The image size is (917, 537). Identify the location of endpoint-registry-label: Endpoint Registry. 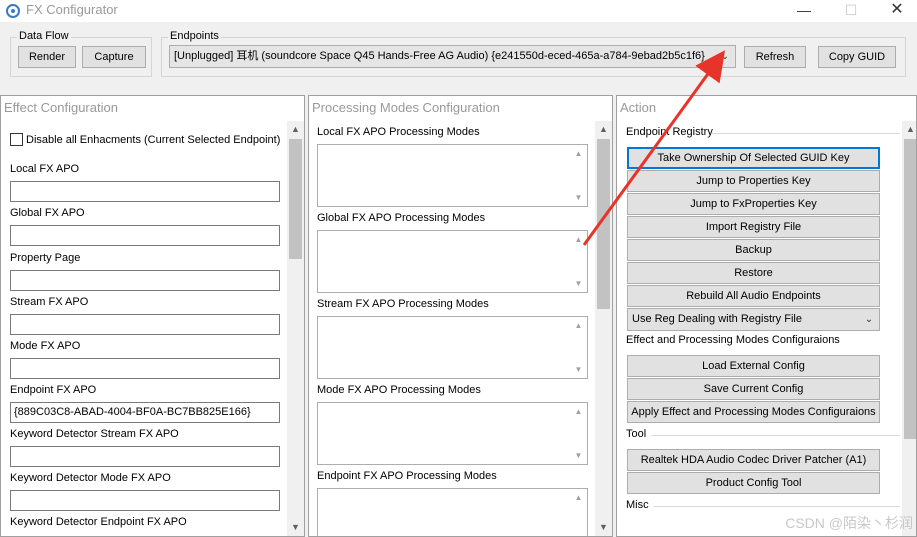
(669, 132).